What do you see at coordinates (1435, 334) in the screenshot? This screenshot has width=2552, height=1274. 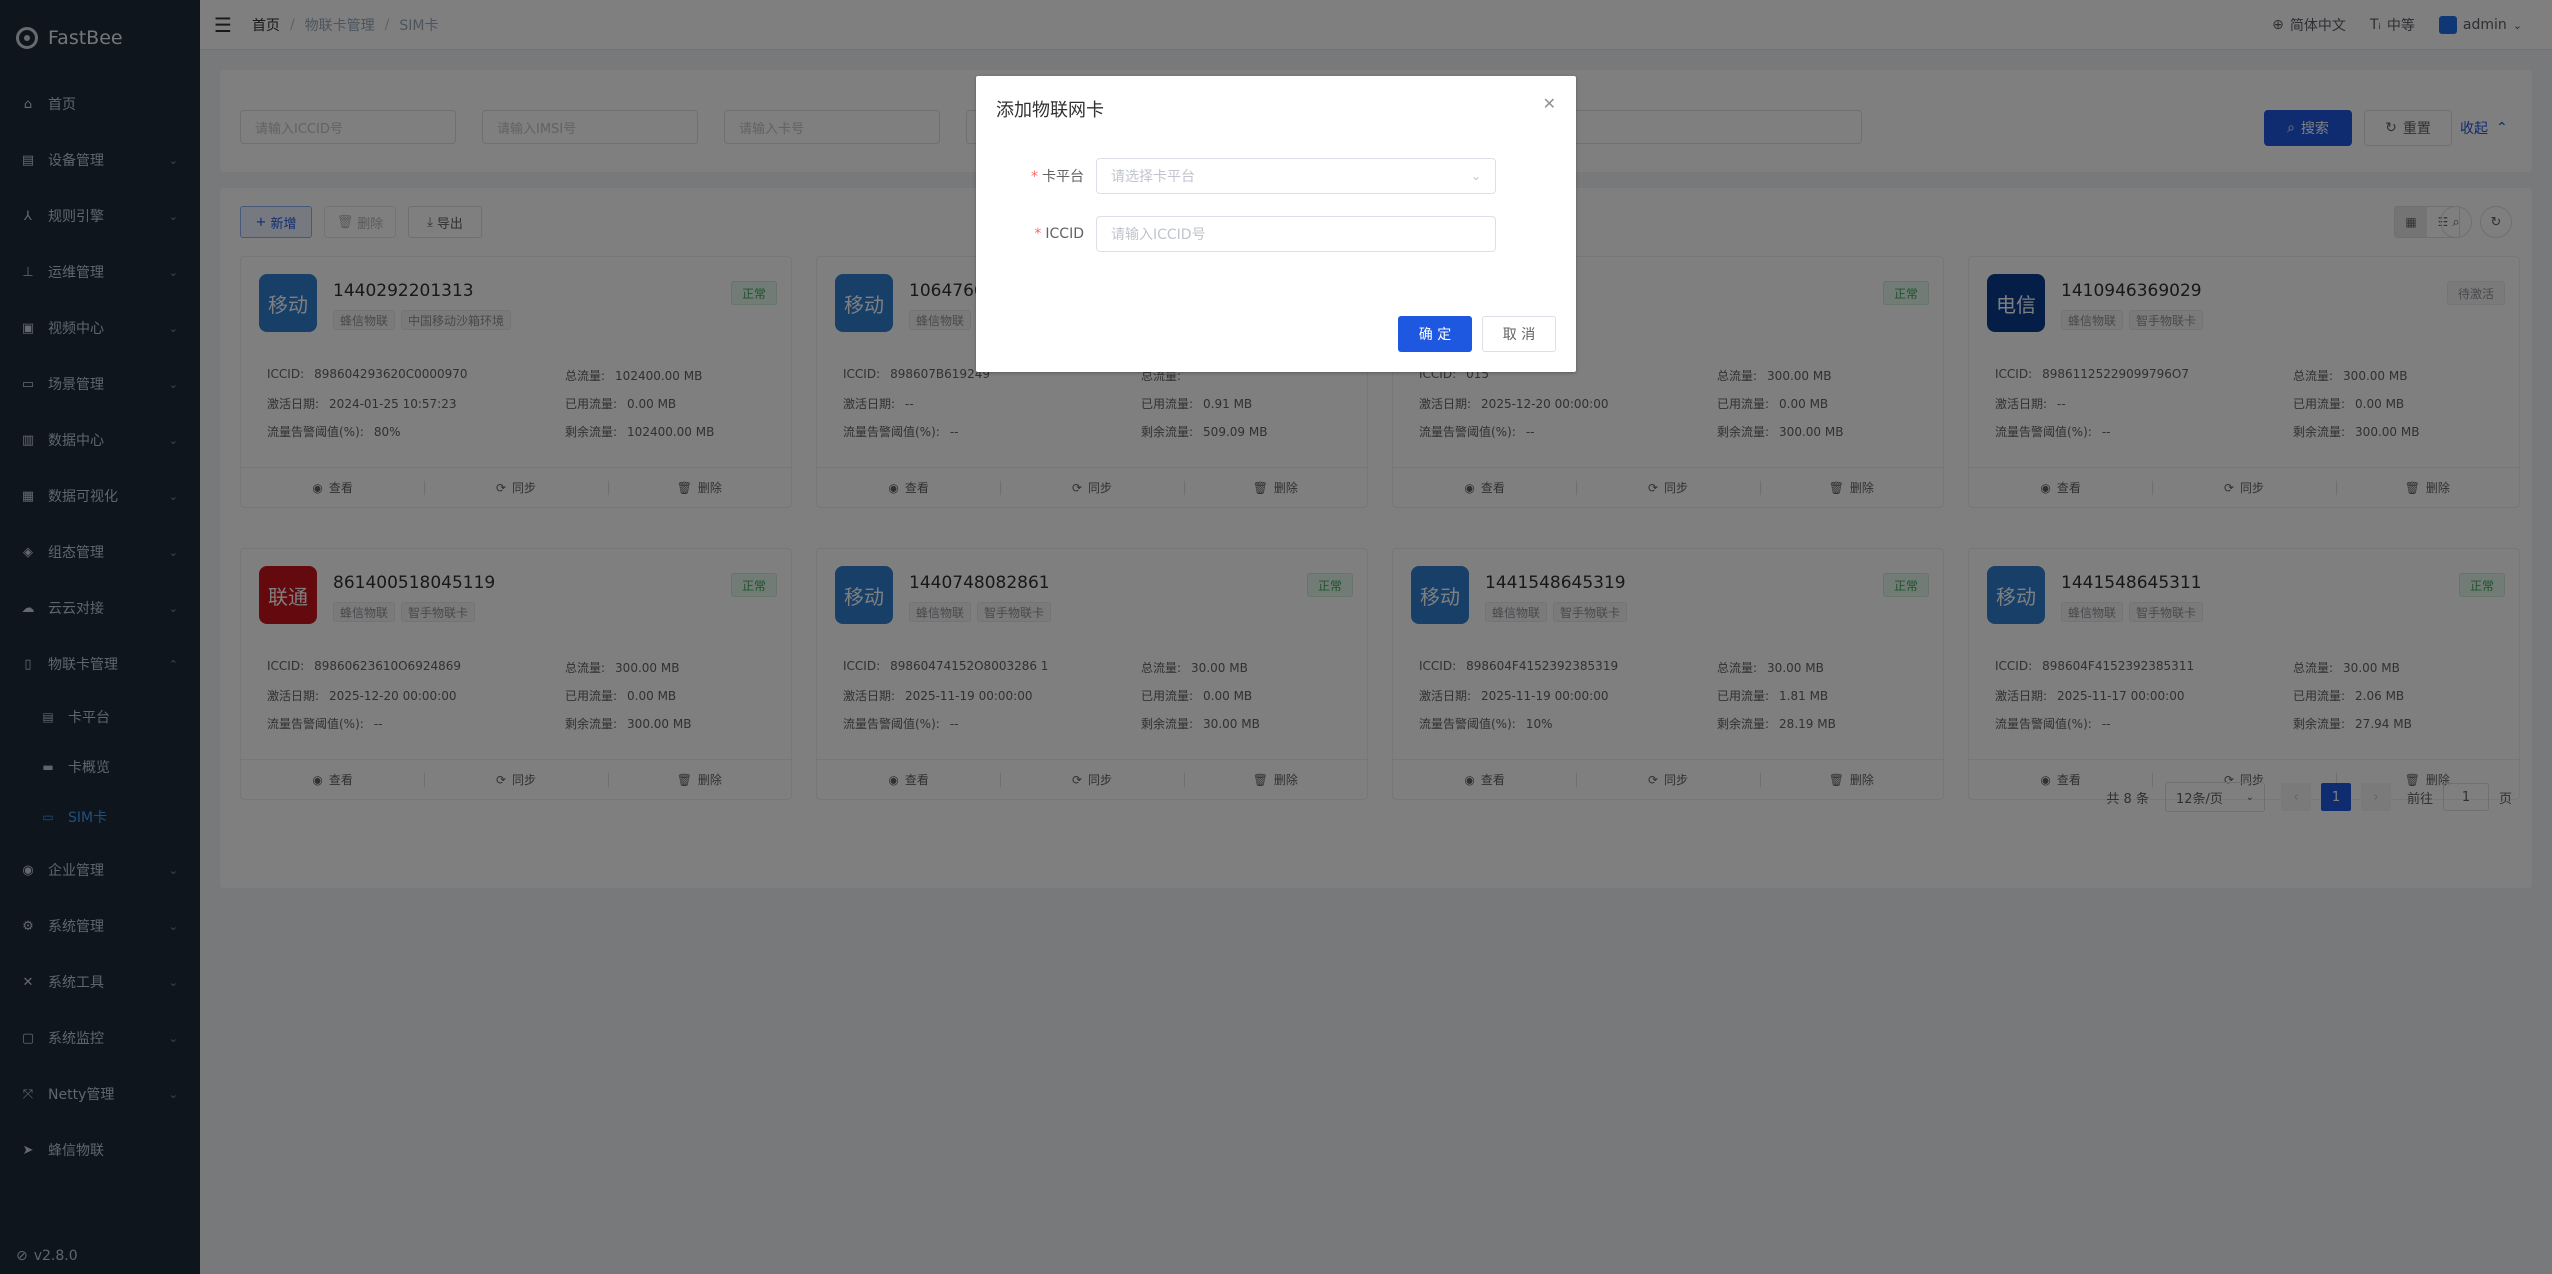 I see `confirm-button: 确 定` at bounding box center [1435, 334].